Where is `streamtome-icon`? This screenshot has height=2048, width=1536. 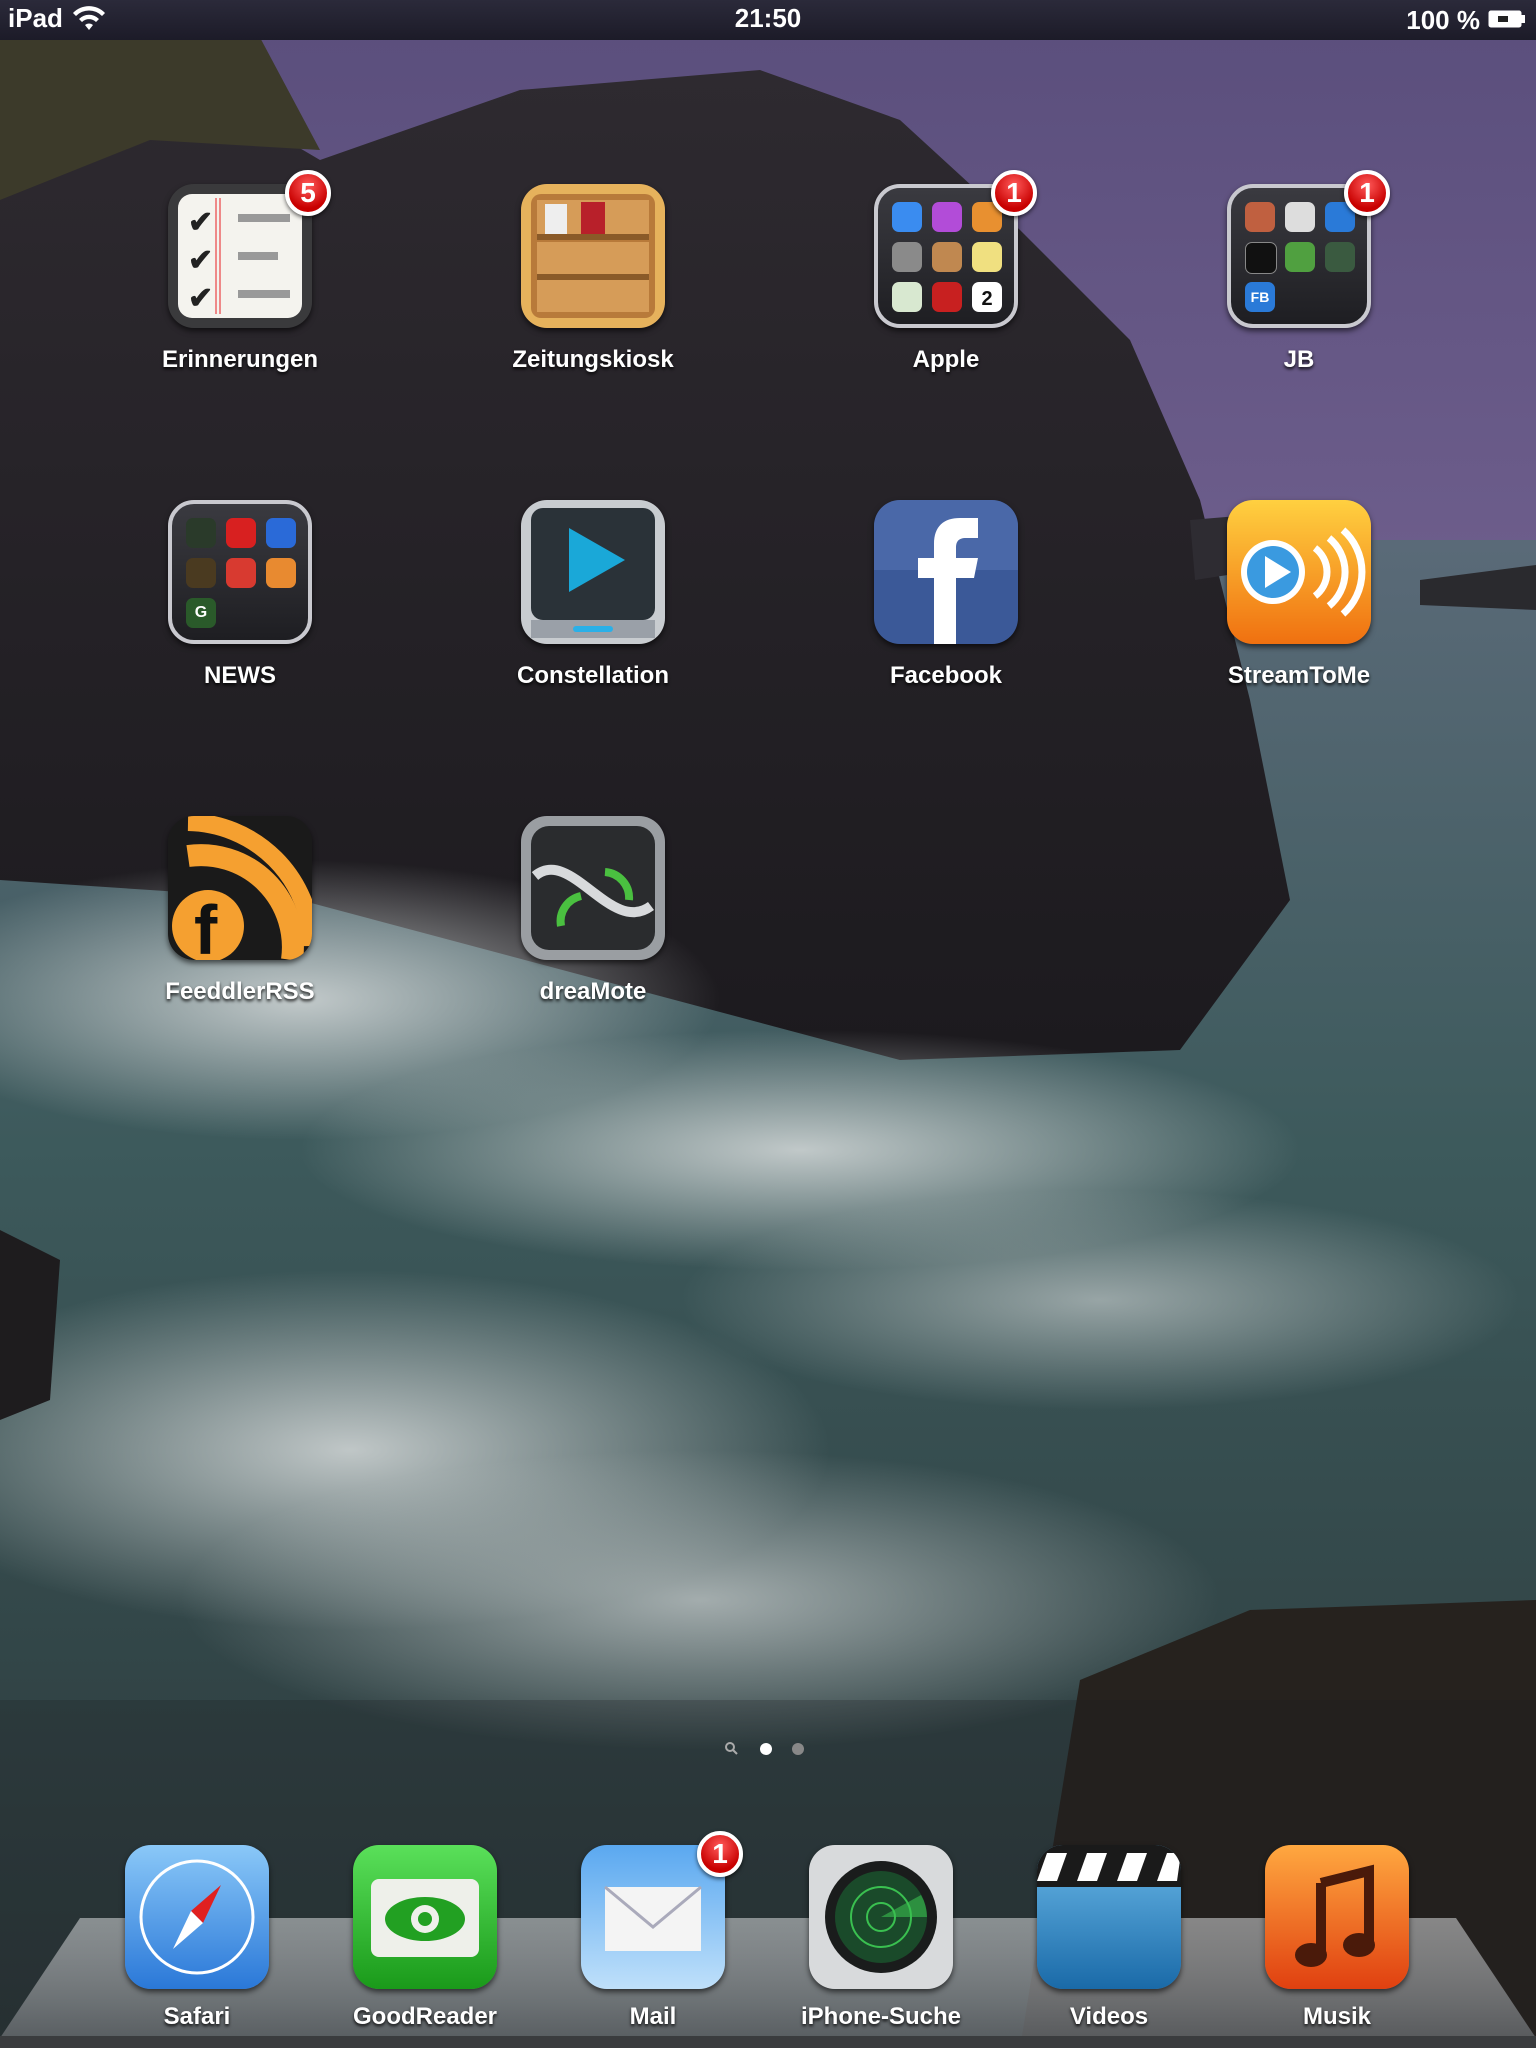
streamtome-icon is located at coordinates (1299, 572).